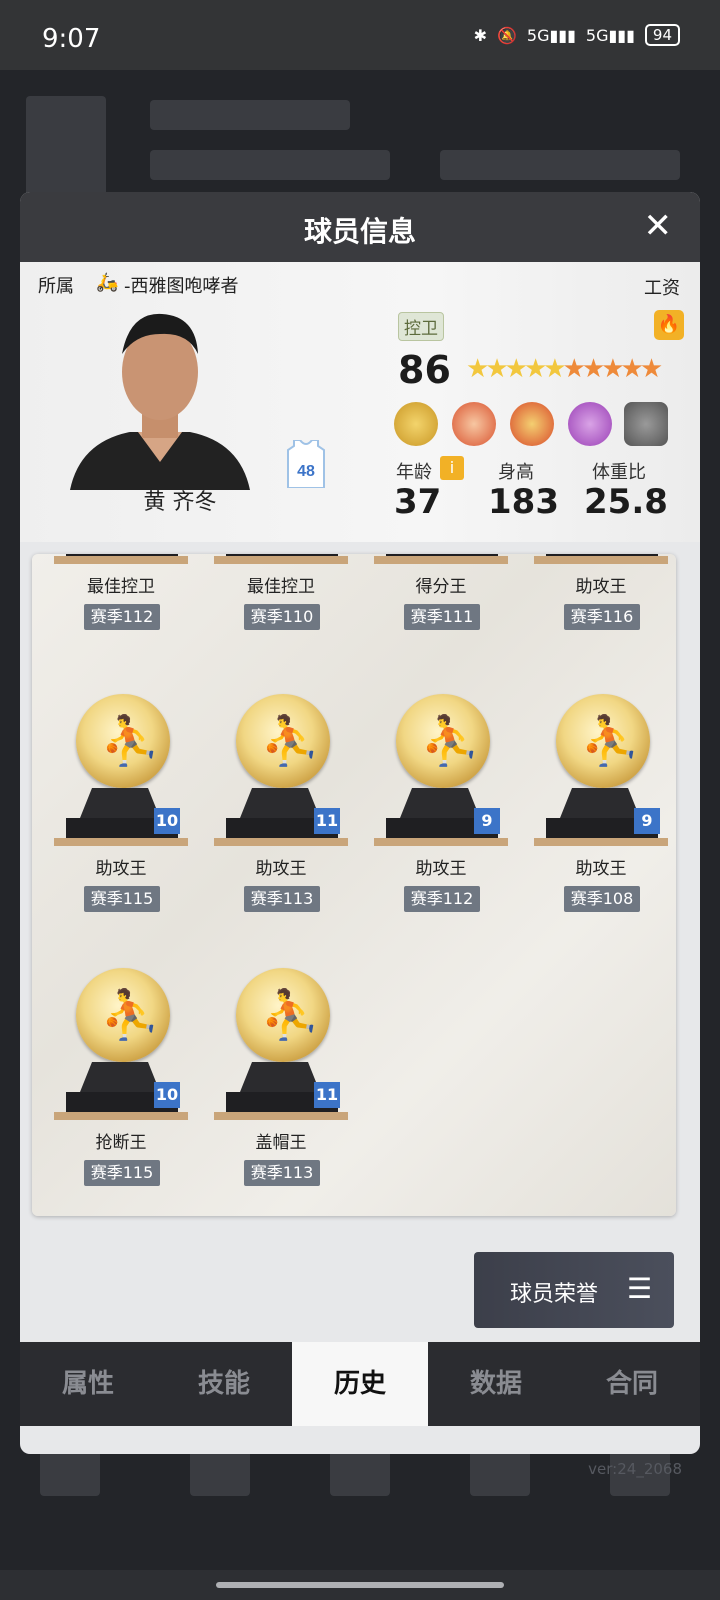 The width and height of the screenshot is (720, 1600). I want to click on trophy-item: ⛹ 10 抢断王赛季115, so click(121, 1088).